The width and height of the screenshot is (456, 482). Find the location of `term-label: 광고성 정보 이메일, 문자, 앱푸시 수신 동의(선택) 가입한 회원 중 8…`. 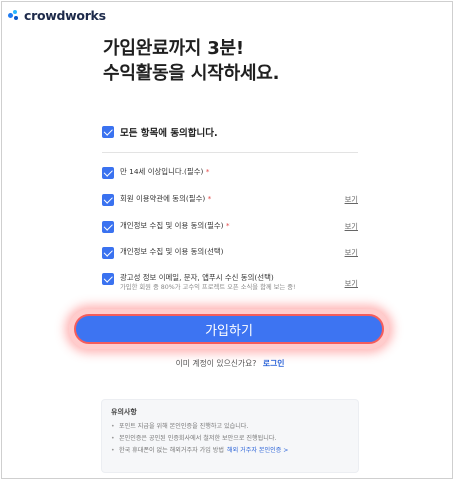

term-label: 광고성 정보 이메일, 문자, 앱푸시 수신 동의(선택) 가입한 회원 중 8… is located at coordinates (225, 283).